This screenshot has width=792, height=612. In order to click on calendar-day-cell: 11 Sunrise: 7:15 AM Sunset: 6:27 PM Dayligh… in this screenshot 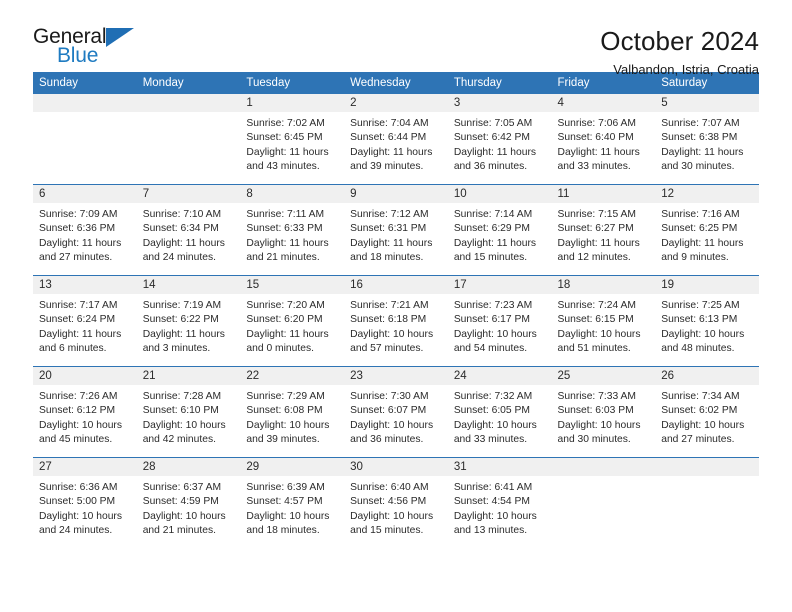, I will do `click(603, 230)`.